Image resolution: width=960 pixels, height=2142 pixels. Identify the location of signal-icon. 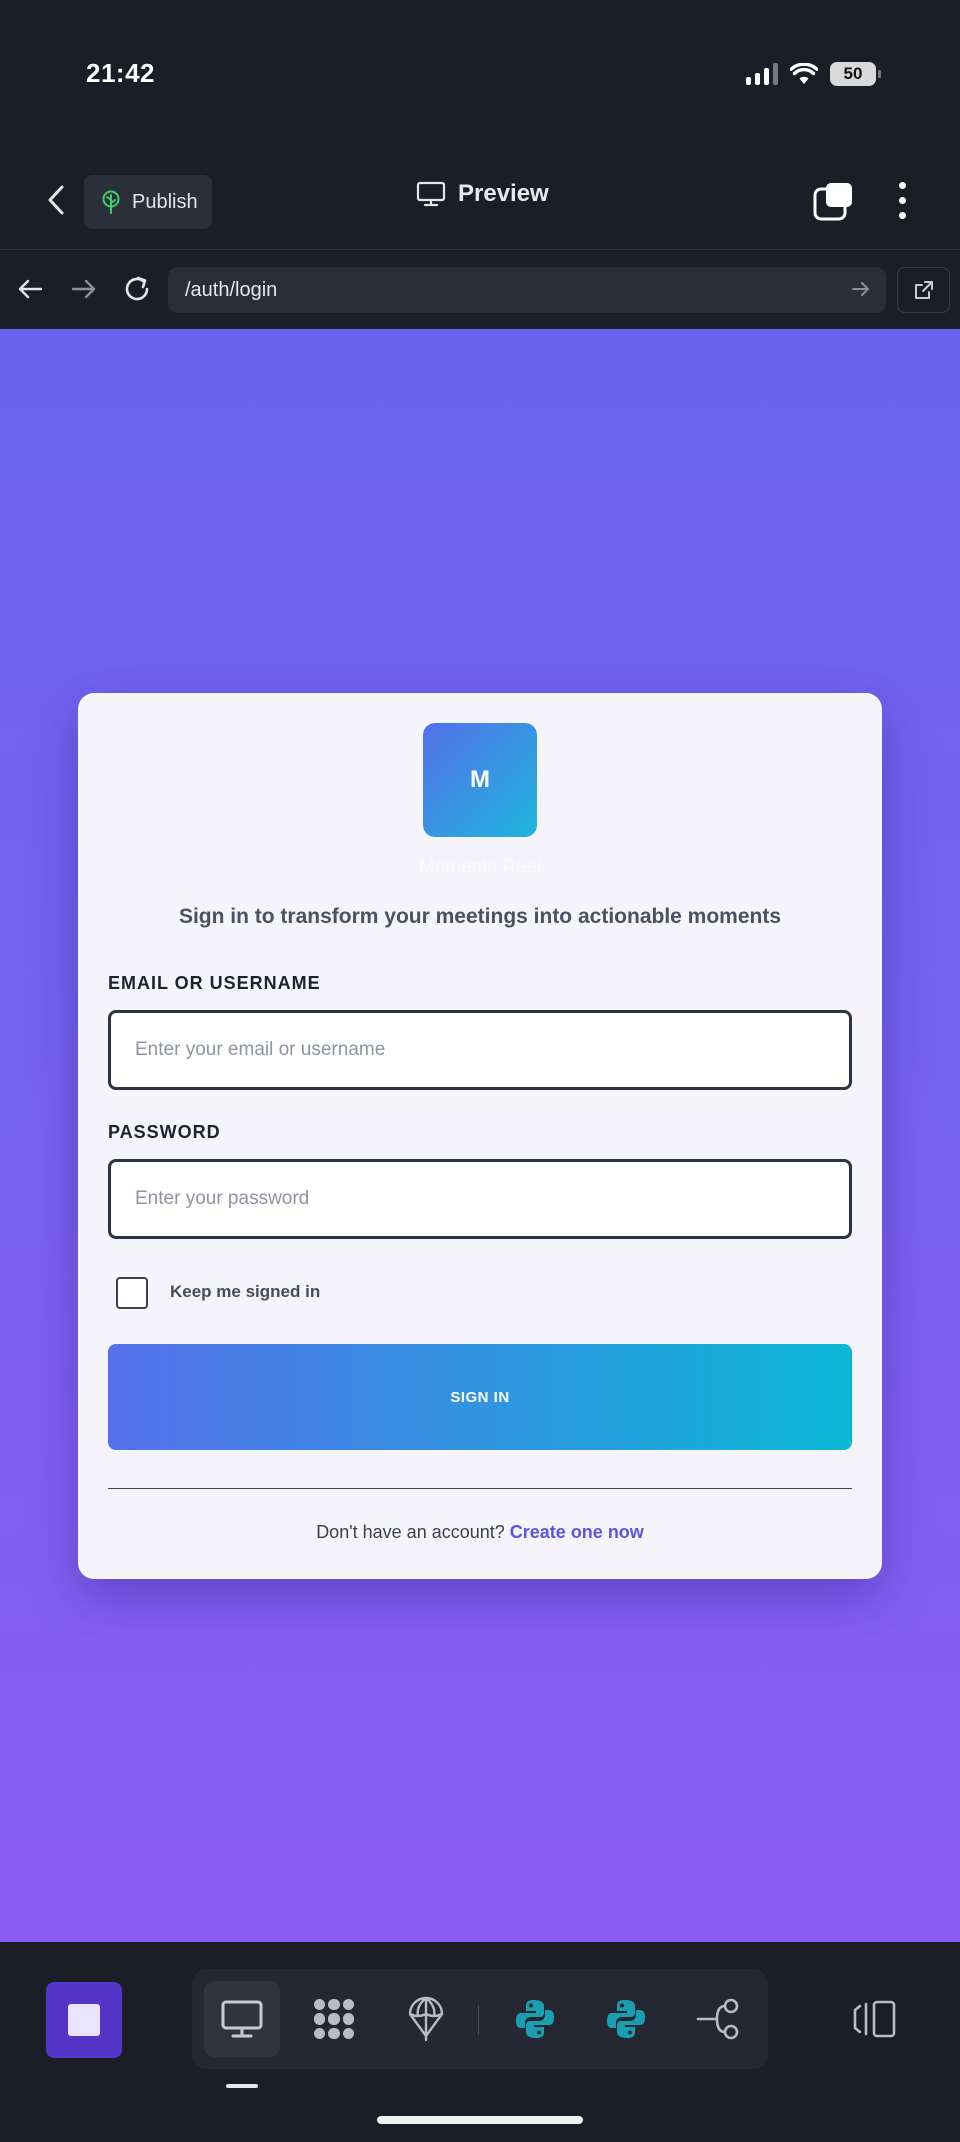
(762, 74).